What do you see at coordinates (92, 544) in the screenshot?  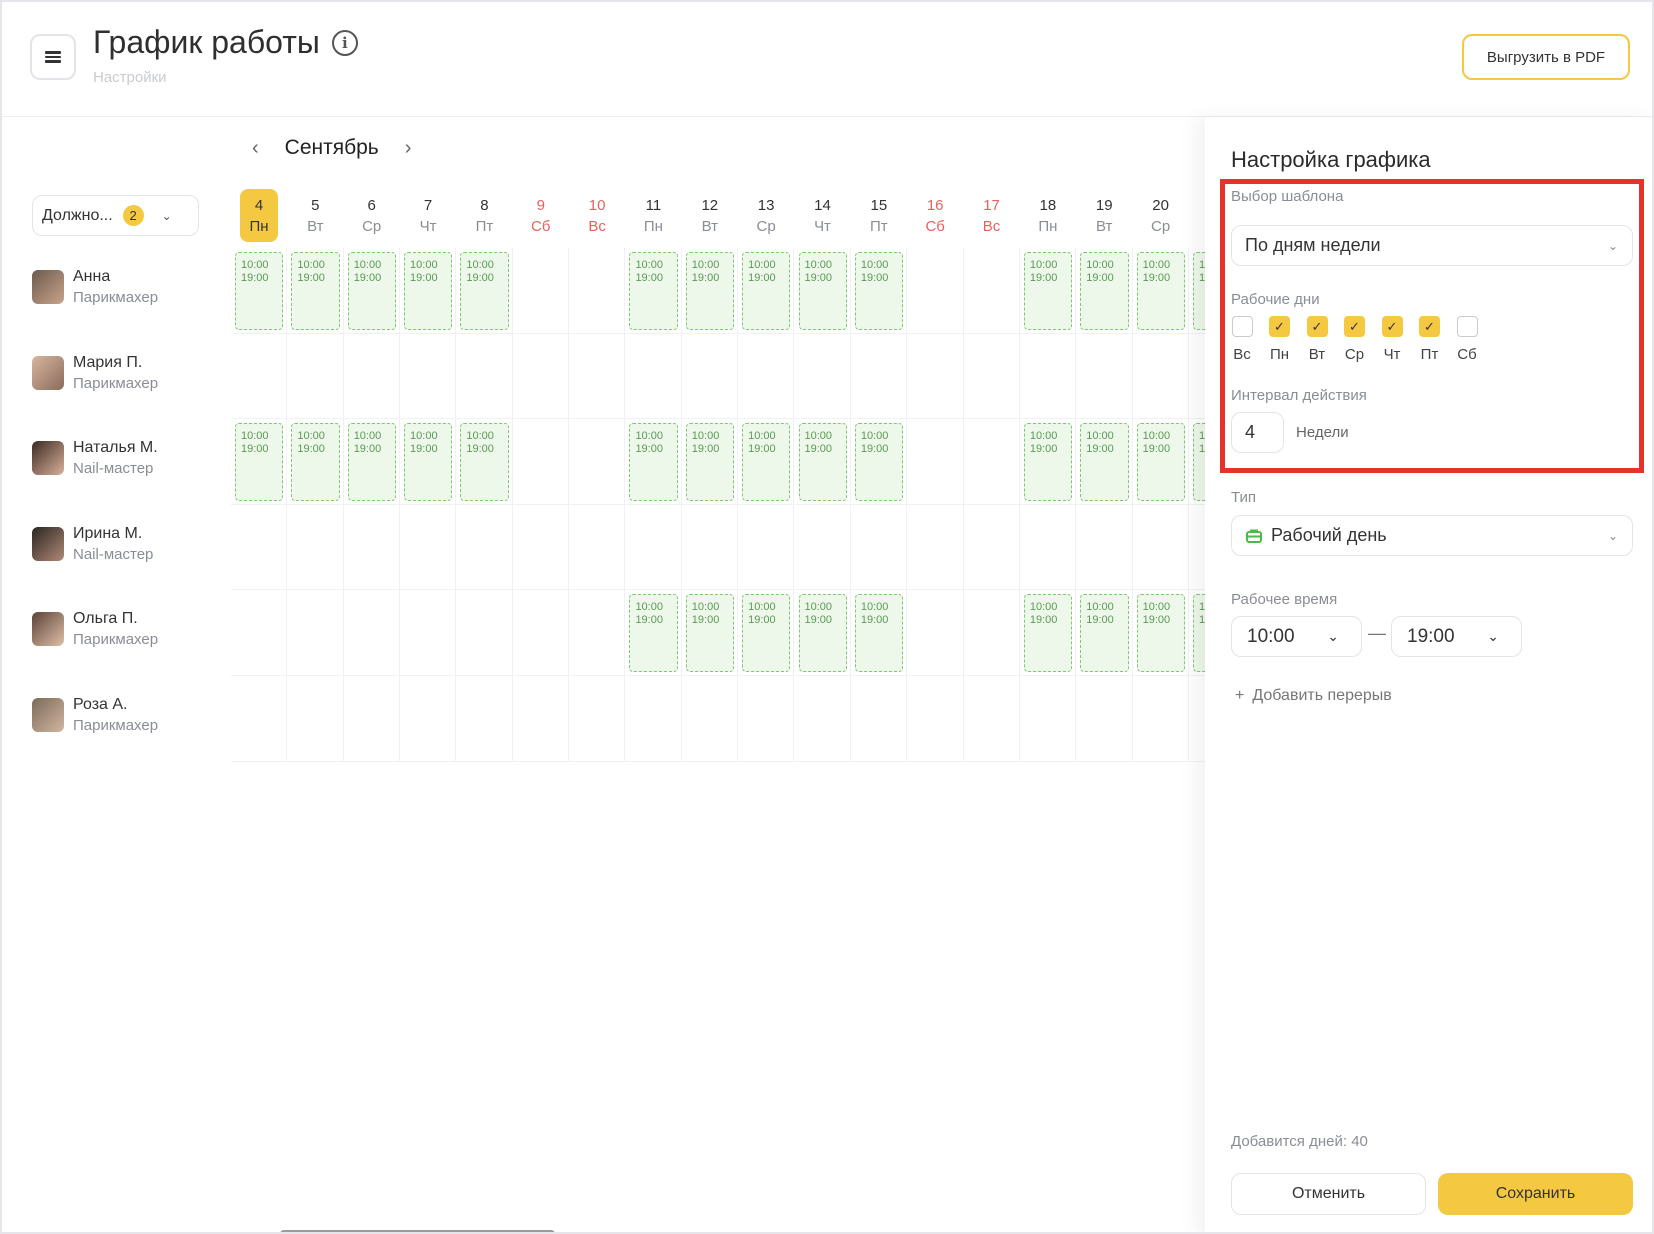 I see `employee-row: Ирина М. Nail-мастер` at bounding box center [92, 544].